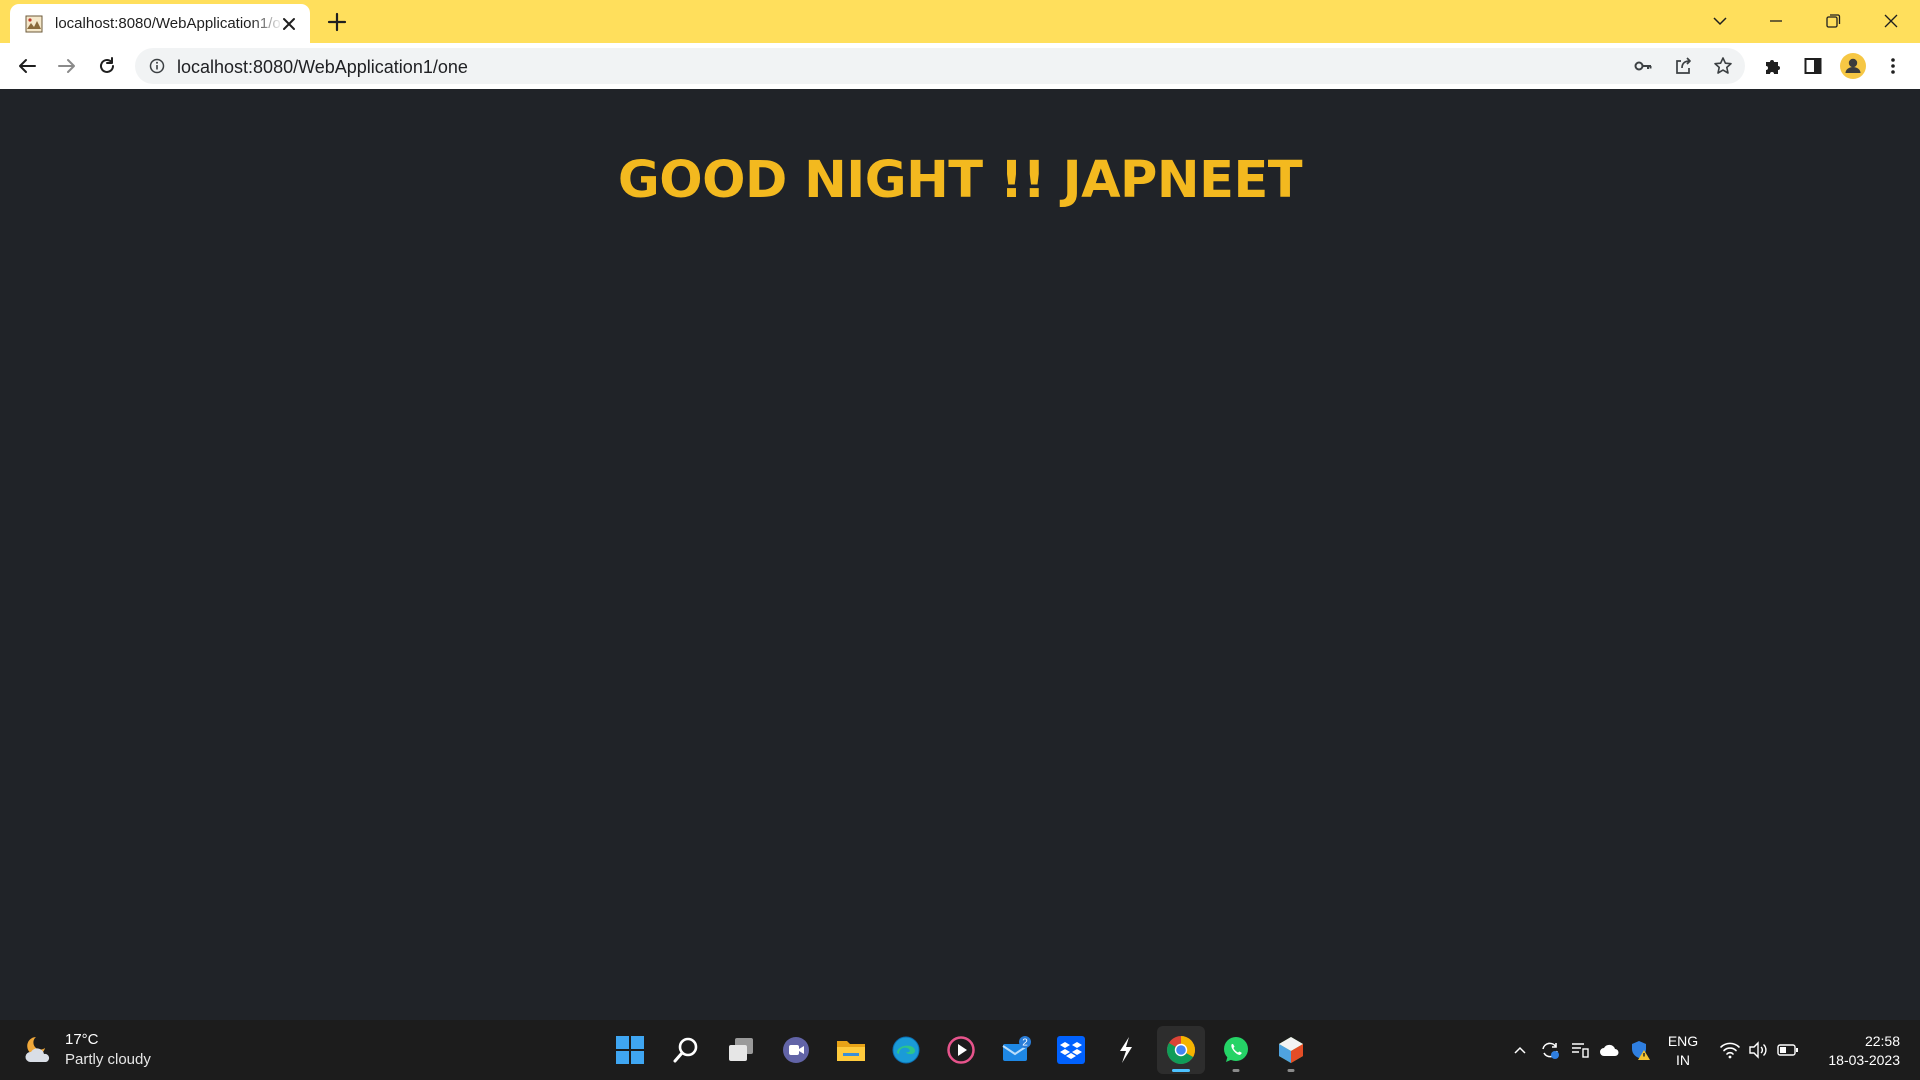 The image size is (1920, 1080). I want to click on edge-icon, so click(906, 1050).